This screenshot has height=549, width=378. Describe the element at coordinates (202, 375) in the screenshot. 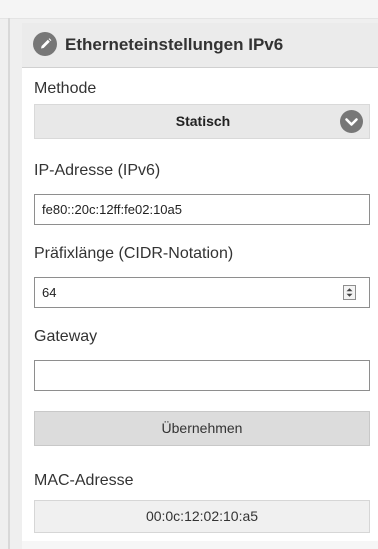

I see `gateway-input` at that location.